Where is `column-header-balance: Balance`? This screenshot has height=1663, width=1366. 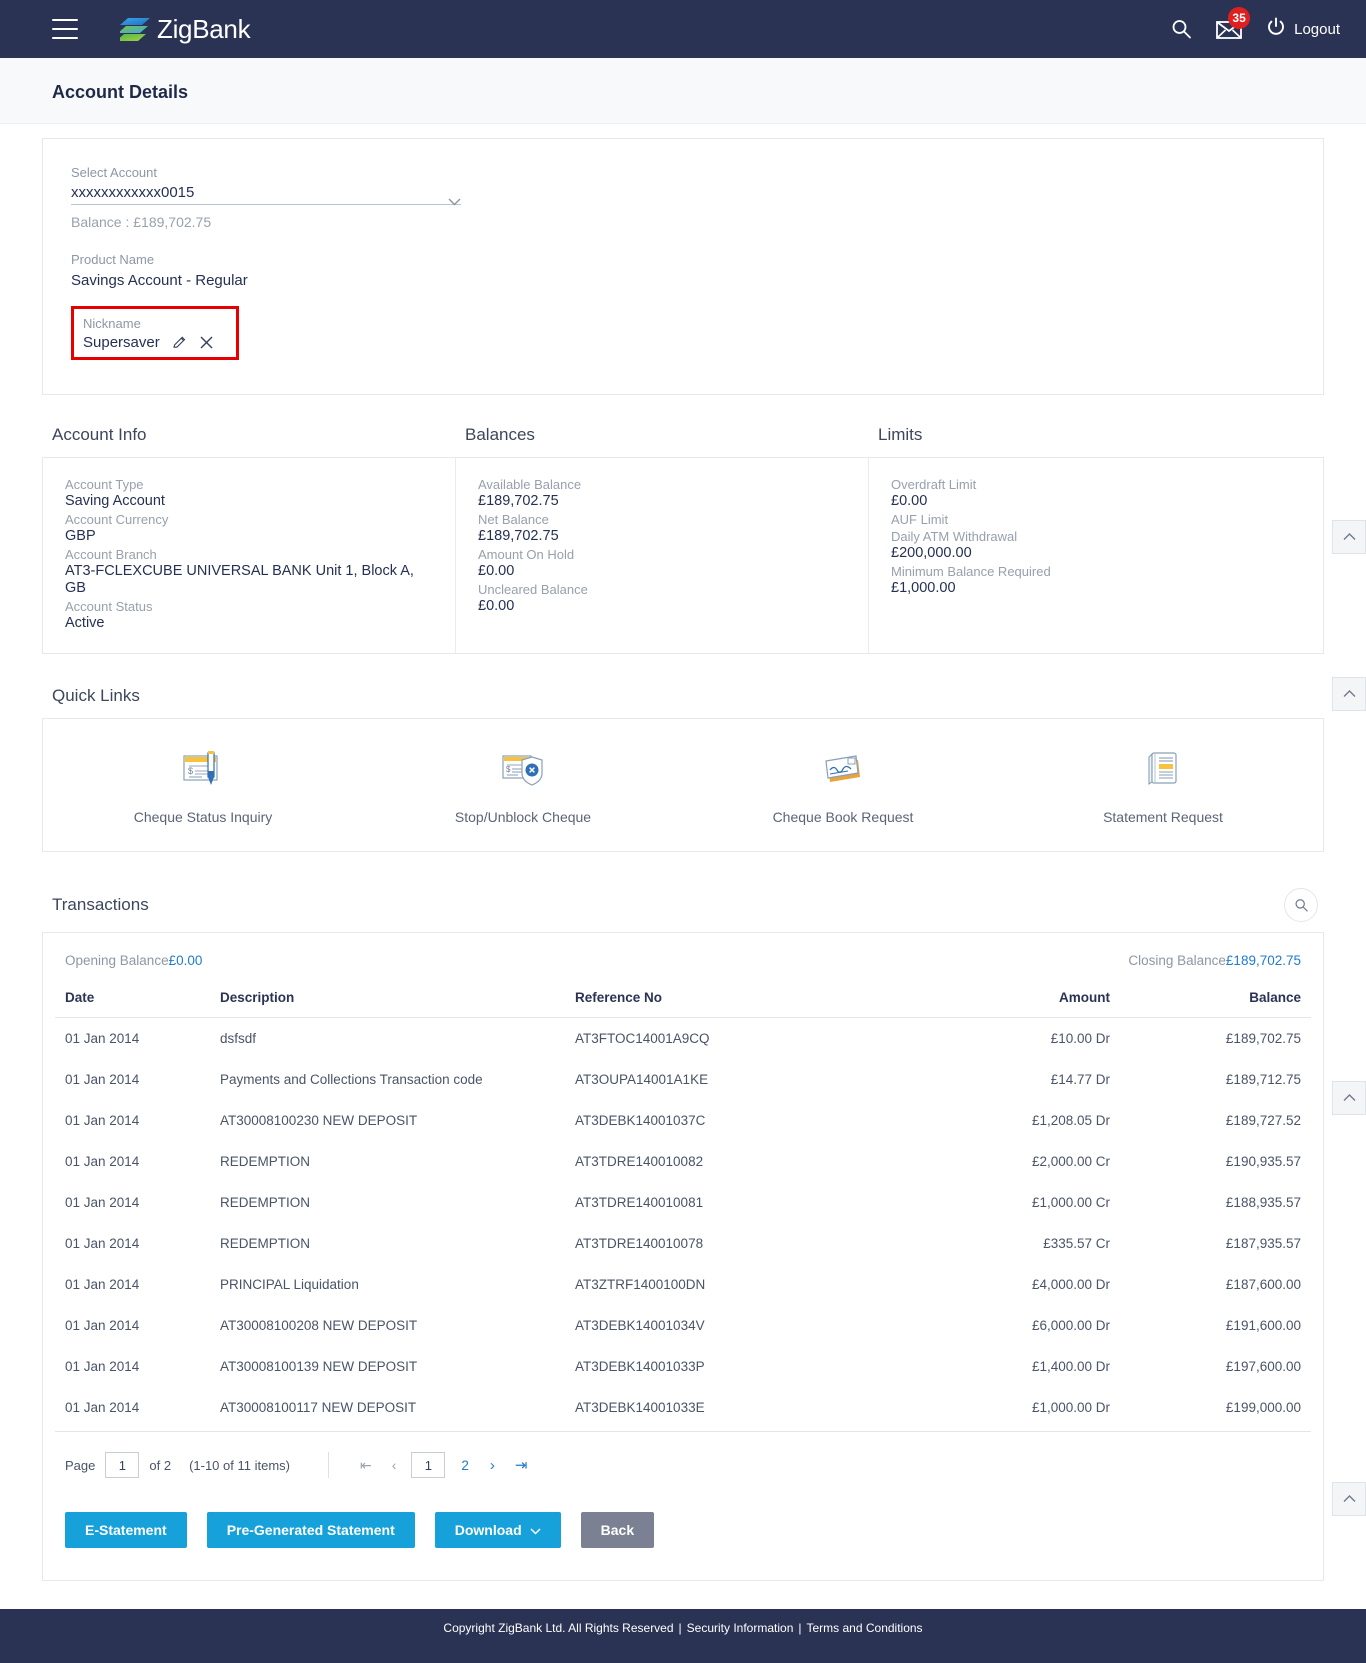 column-header-balance: Balance is located at coordinates (1215, 1004).